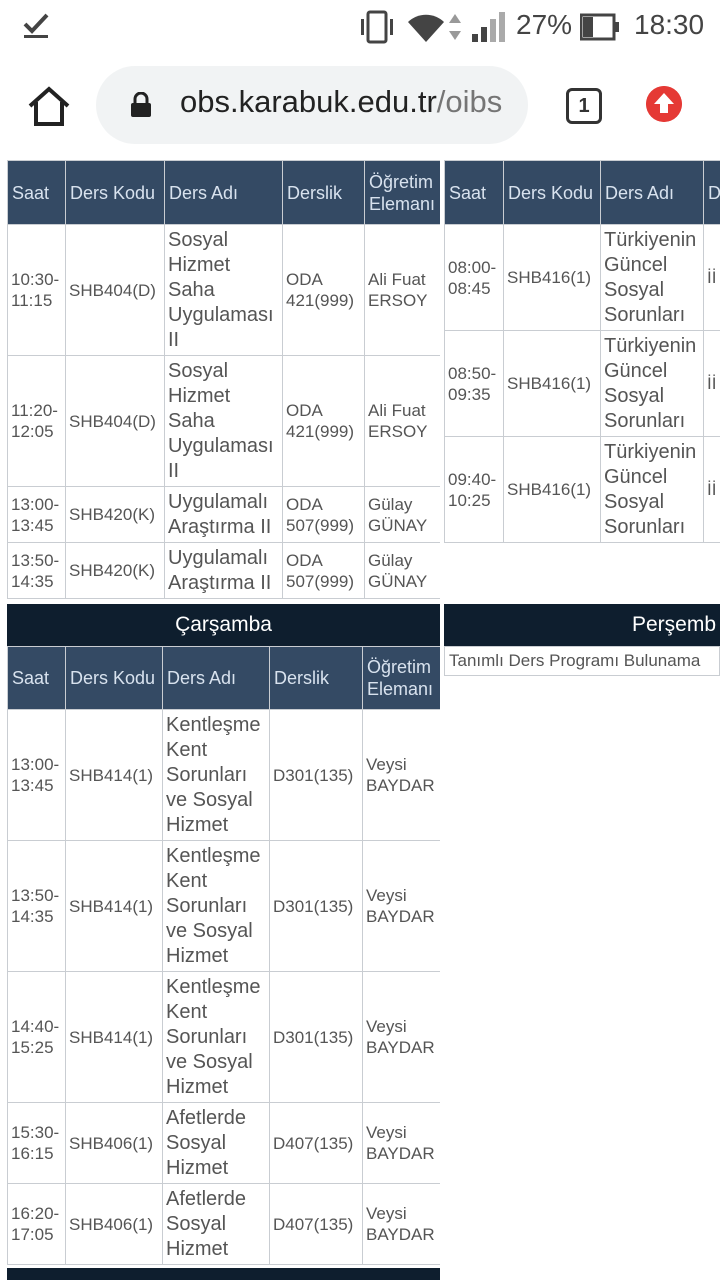 The image size is (720, 1280). What do you see at coordinates (474, 277) in the screenshot?
I see `saat-cell: 08:00-08:45` at bounding box center [474, 277].